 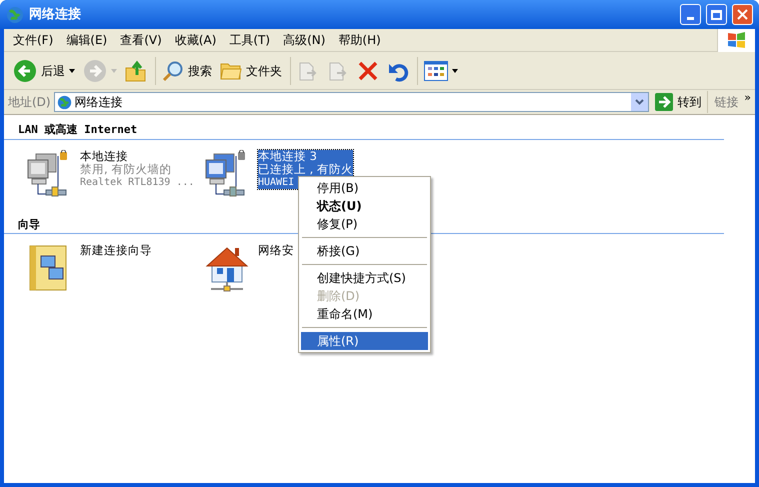 I want to click on connection-status: 禁用, 有防火墙的, so click(x=126, y=169).